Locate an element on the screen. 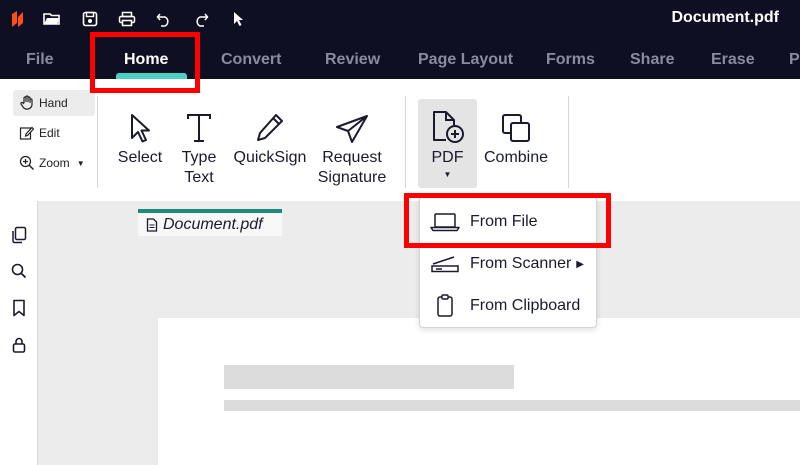  zoom-label: Zoom is located at coordinates (54, 163).